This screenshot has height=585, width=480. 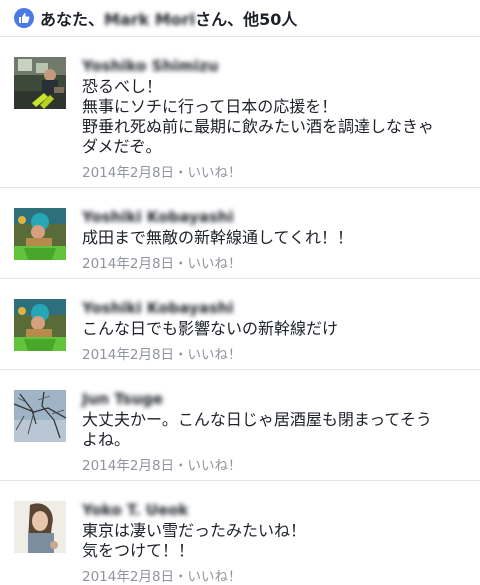 I want to click on comment-line: 気をつけて！！, so click(x=138, y=550).